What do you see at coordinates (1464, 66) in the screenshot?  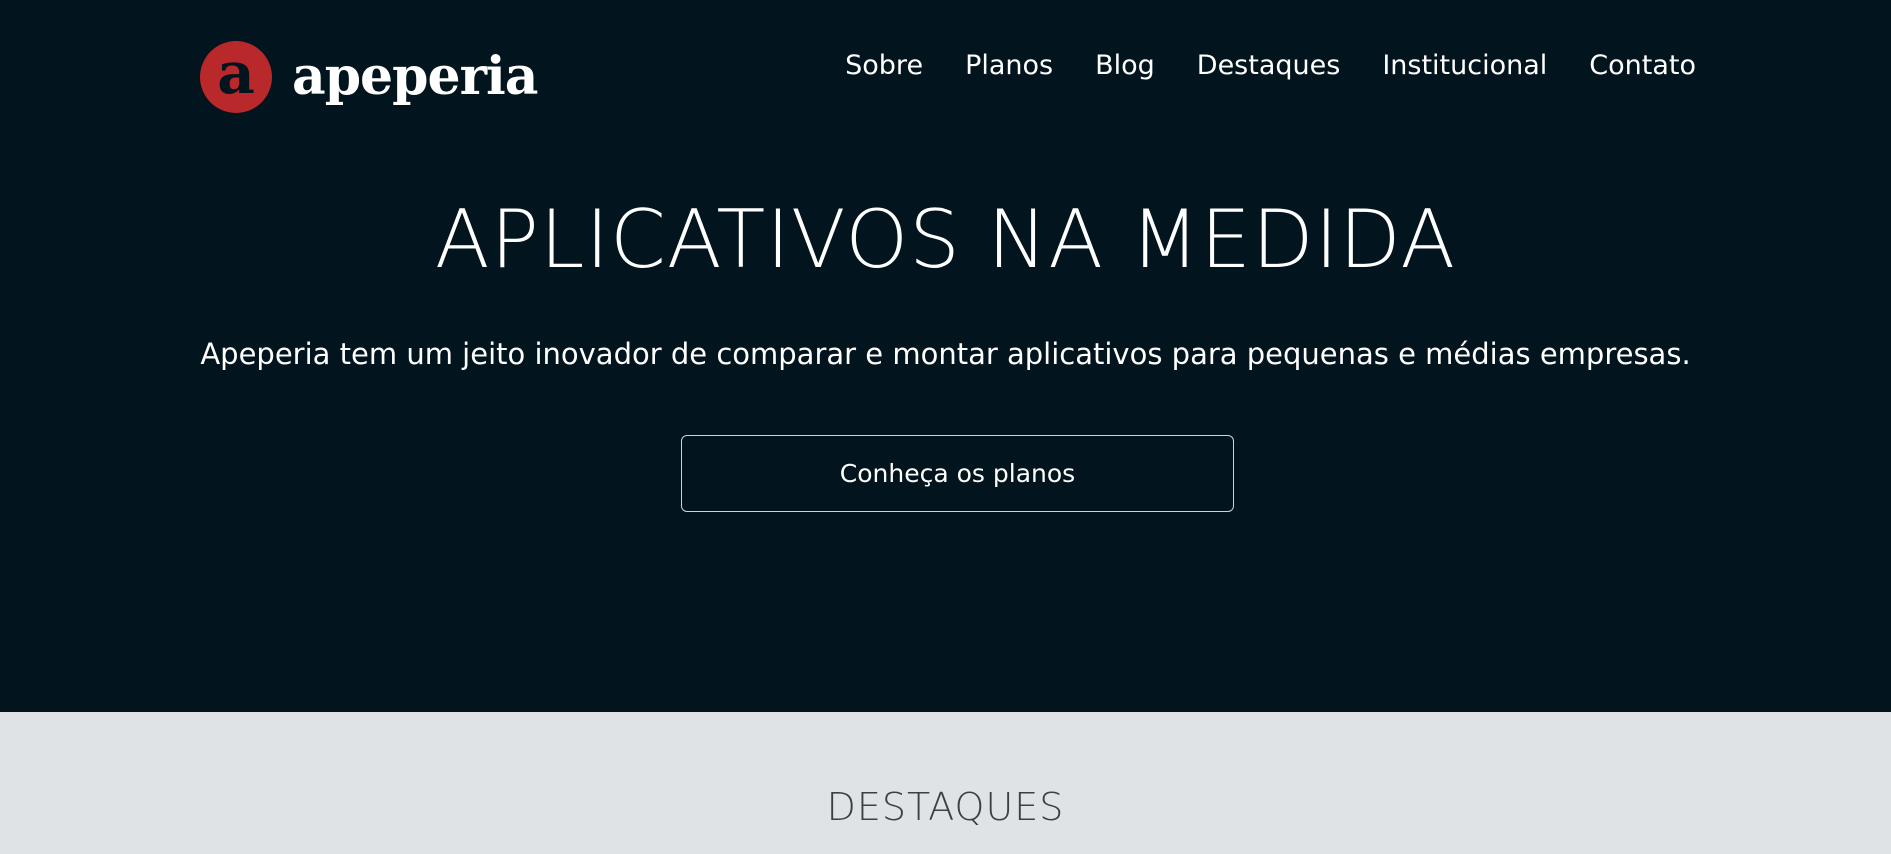 I see `nav-item-institucional: Institucional` at bounding box center [1464, 66].